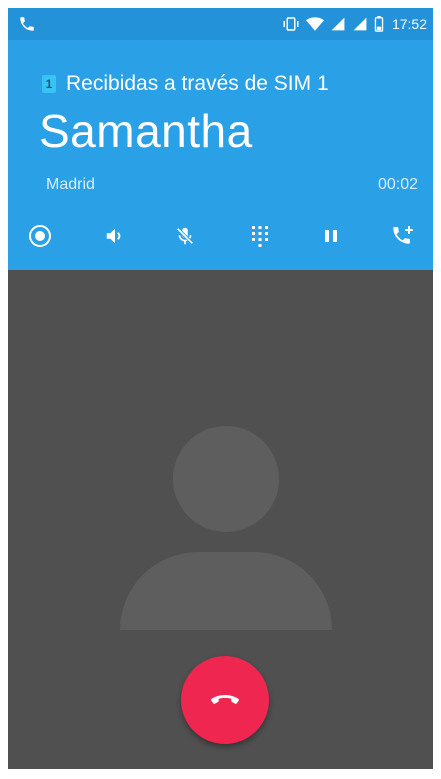 The height and width of the screenshot is (779, 441). I want to click on pause-icon, so click(331, 236).